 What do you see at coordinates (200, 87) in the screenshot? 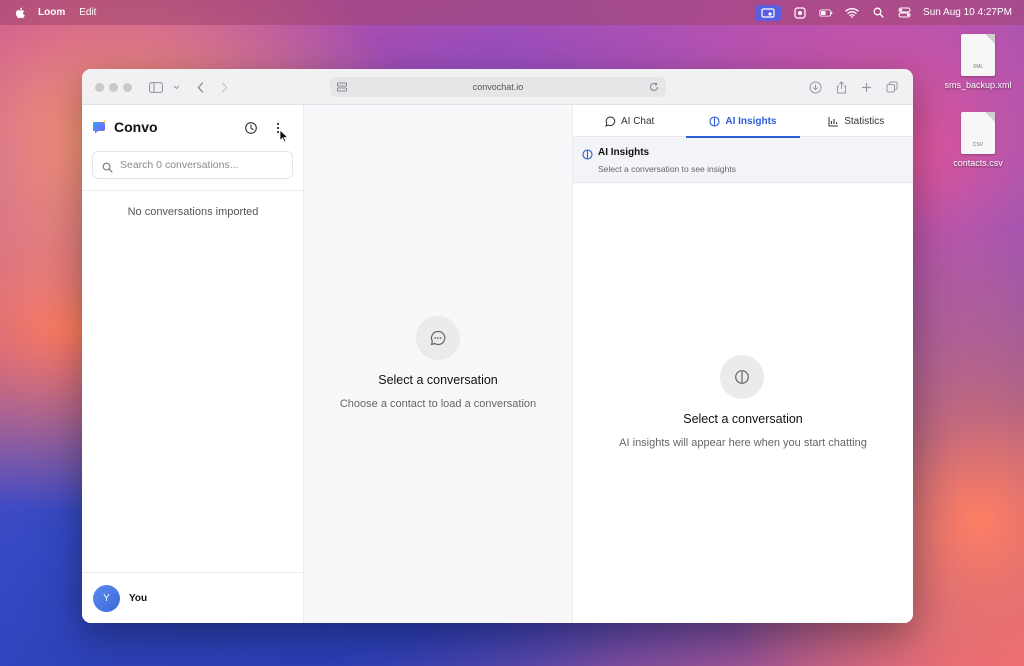
I see `back-arrow-icon` at bounding box center [200, 87].